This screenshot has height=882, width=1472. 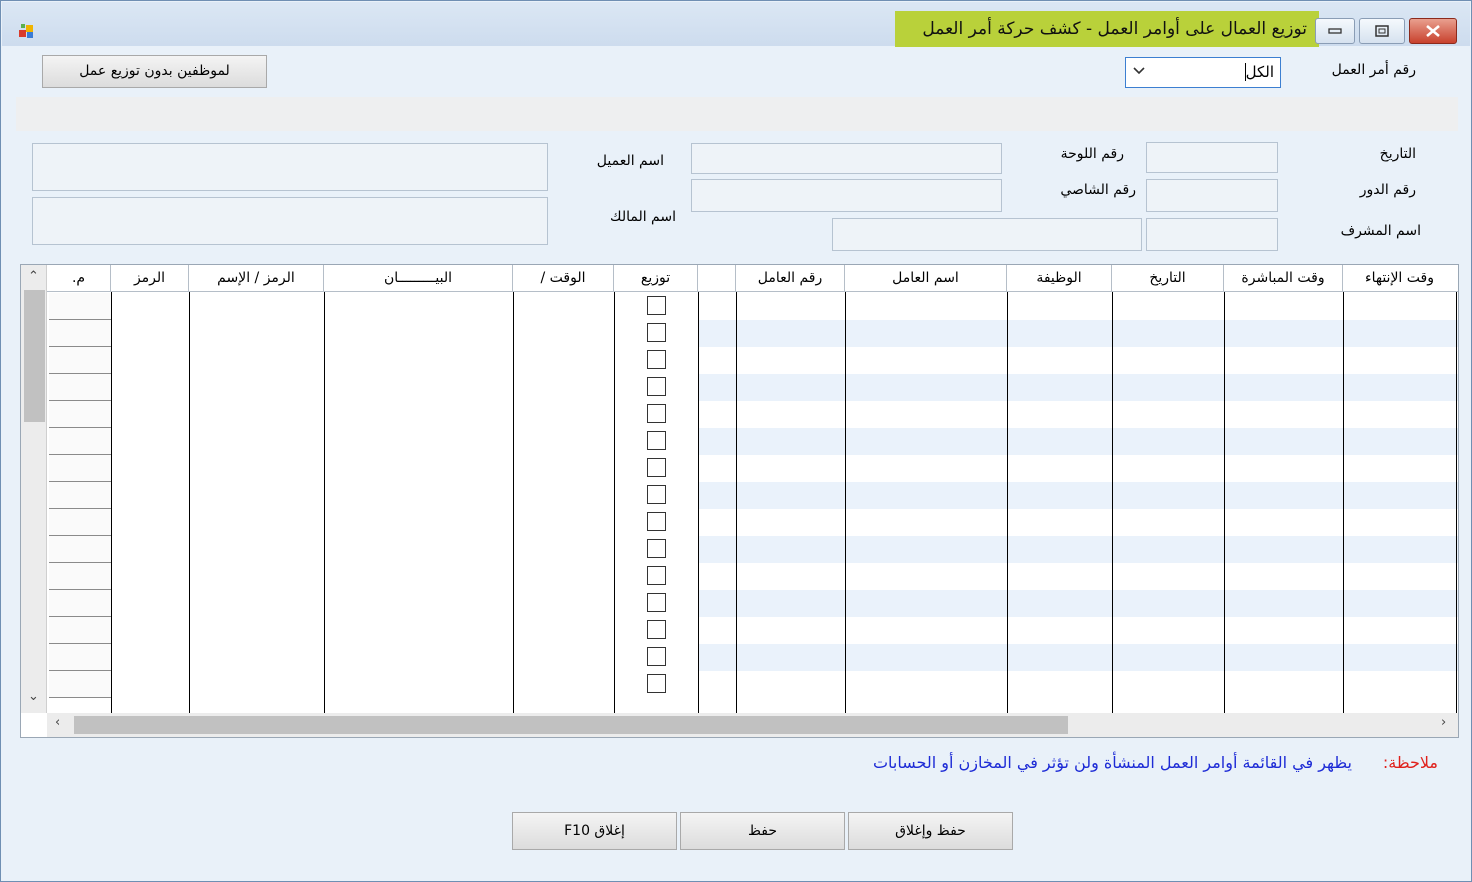 I want to click on save-and-close-button: حفظ وإغلاق, so click(x=930, y=831).